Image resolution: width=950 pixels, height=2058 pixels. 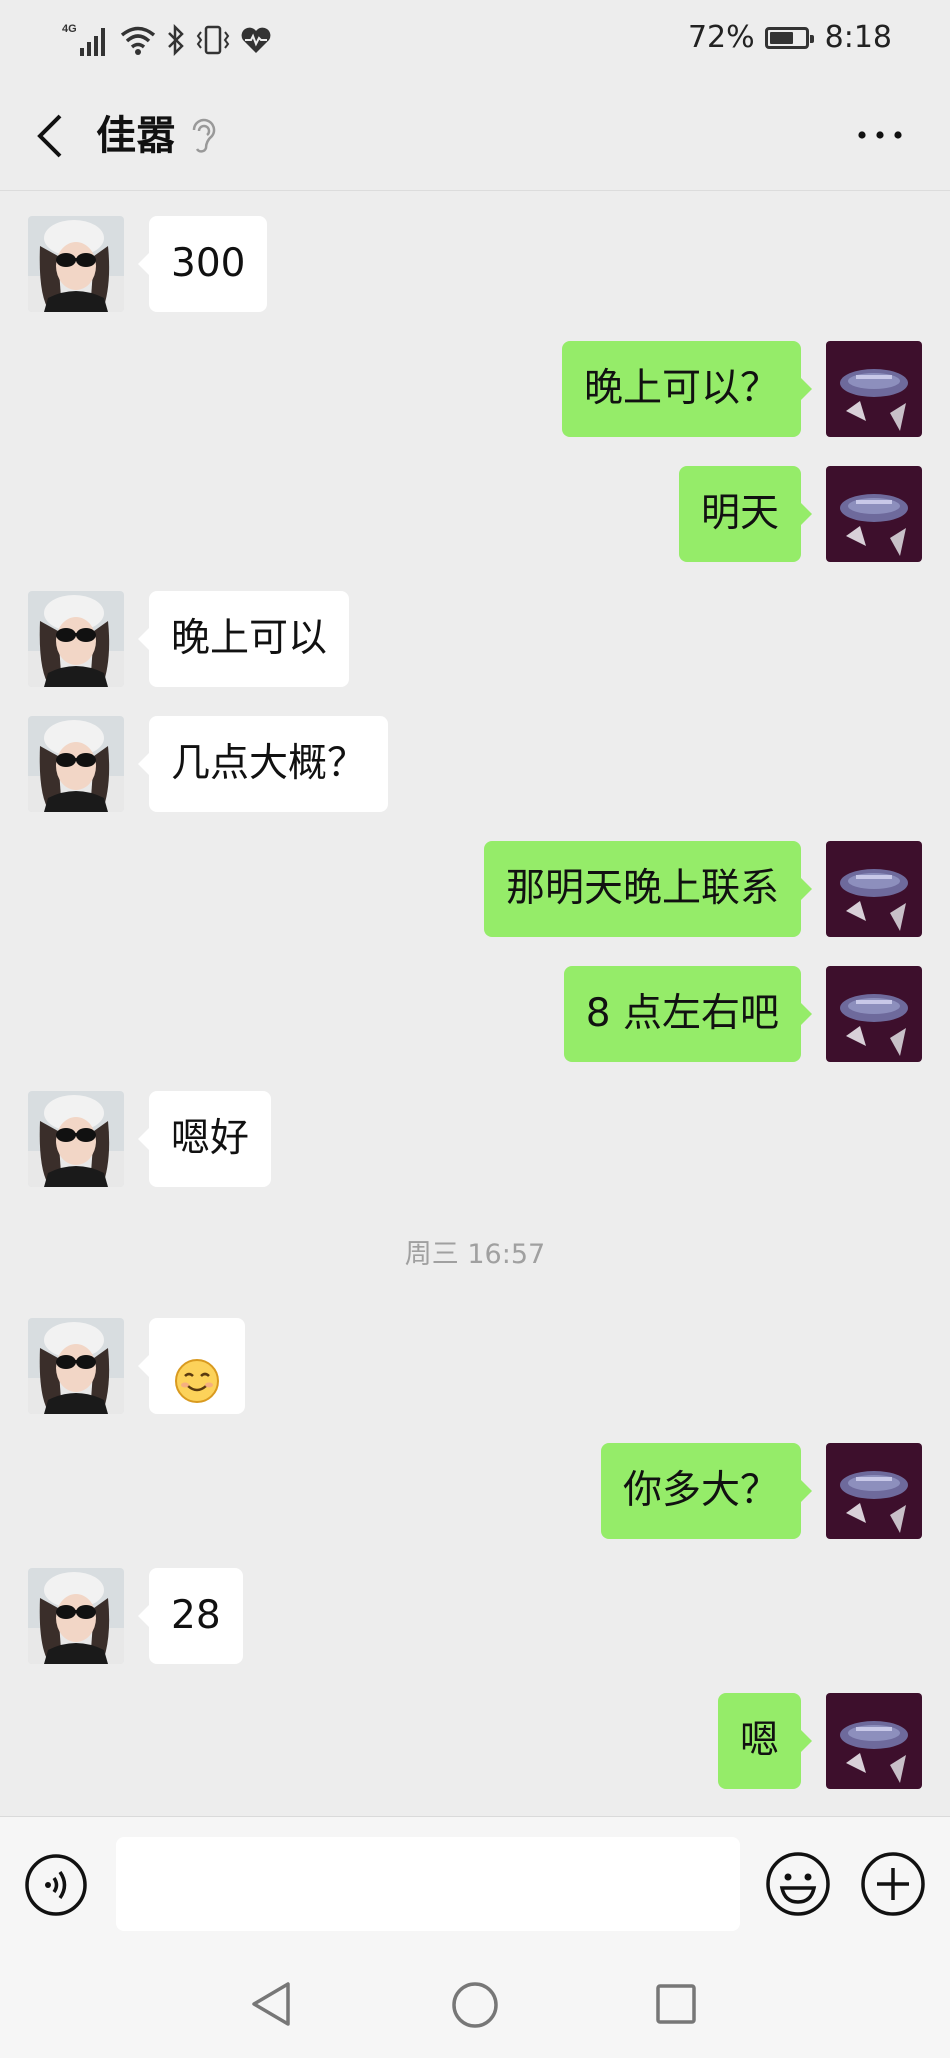 I want to click on health-heart-icon, so click(x=256, y=42).